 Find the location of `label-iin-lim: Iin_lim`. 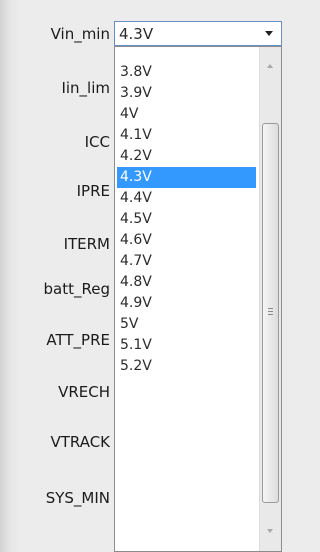

label-iin-lim: Iin_lim is located at coordinates (85, 88).